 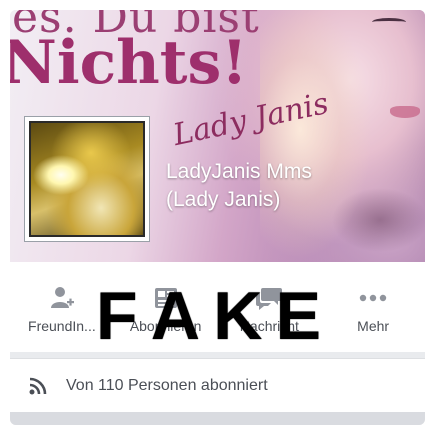 I want to click on subscribers-count-text: Von 110 Personen abonniert, so click(x=167, y=385).